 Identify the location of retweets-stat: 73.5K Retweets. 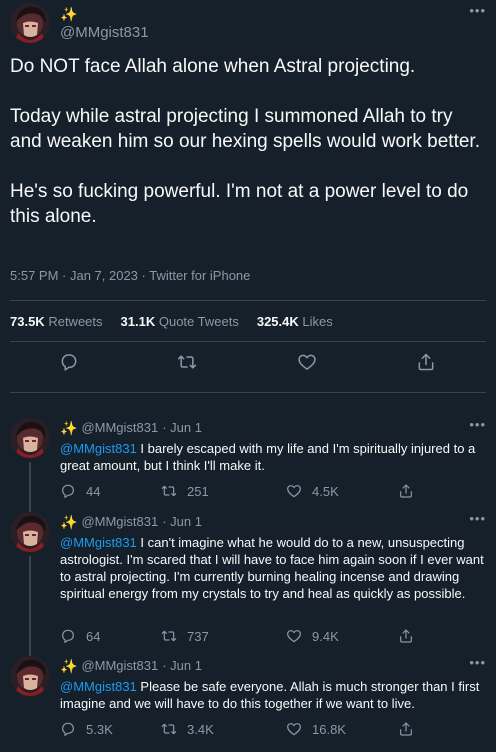
(56, 321).